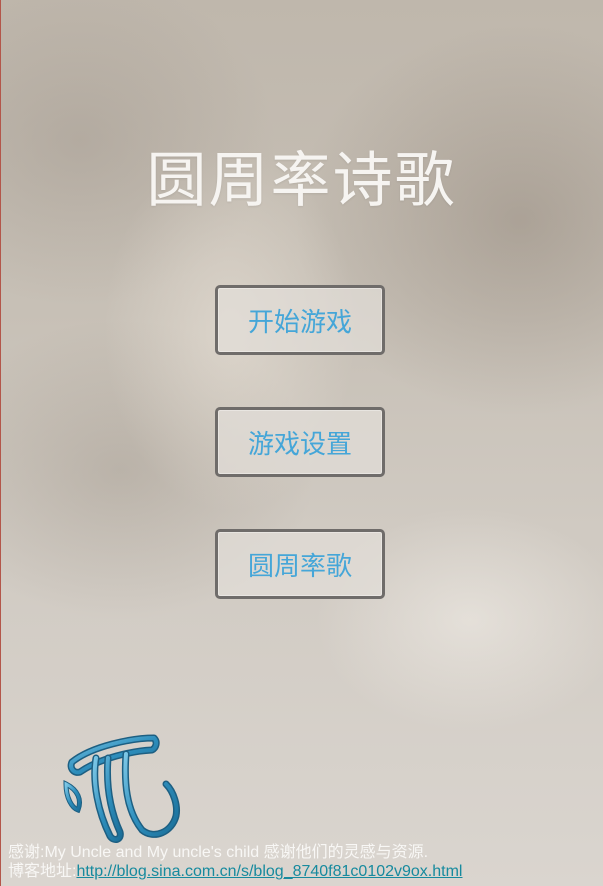  Describe the element at coordinates (301, 181) in the screenshot. I see `page-title: 圆周率诗歌` at that location.